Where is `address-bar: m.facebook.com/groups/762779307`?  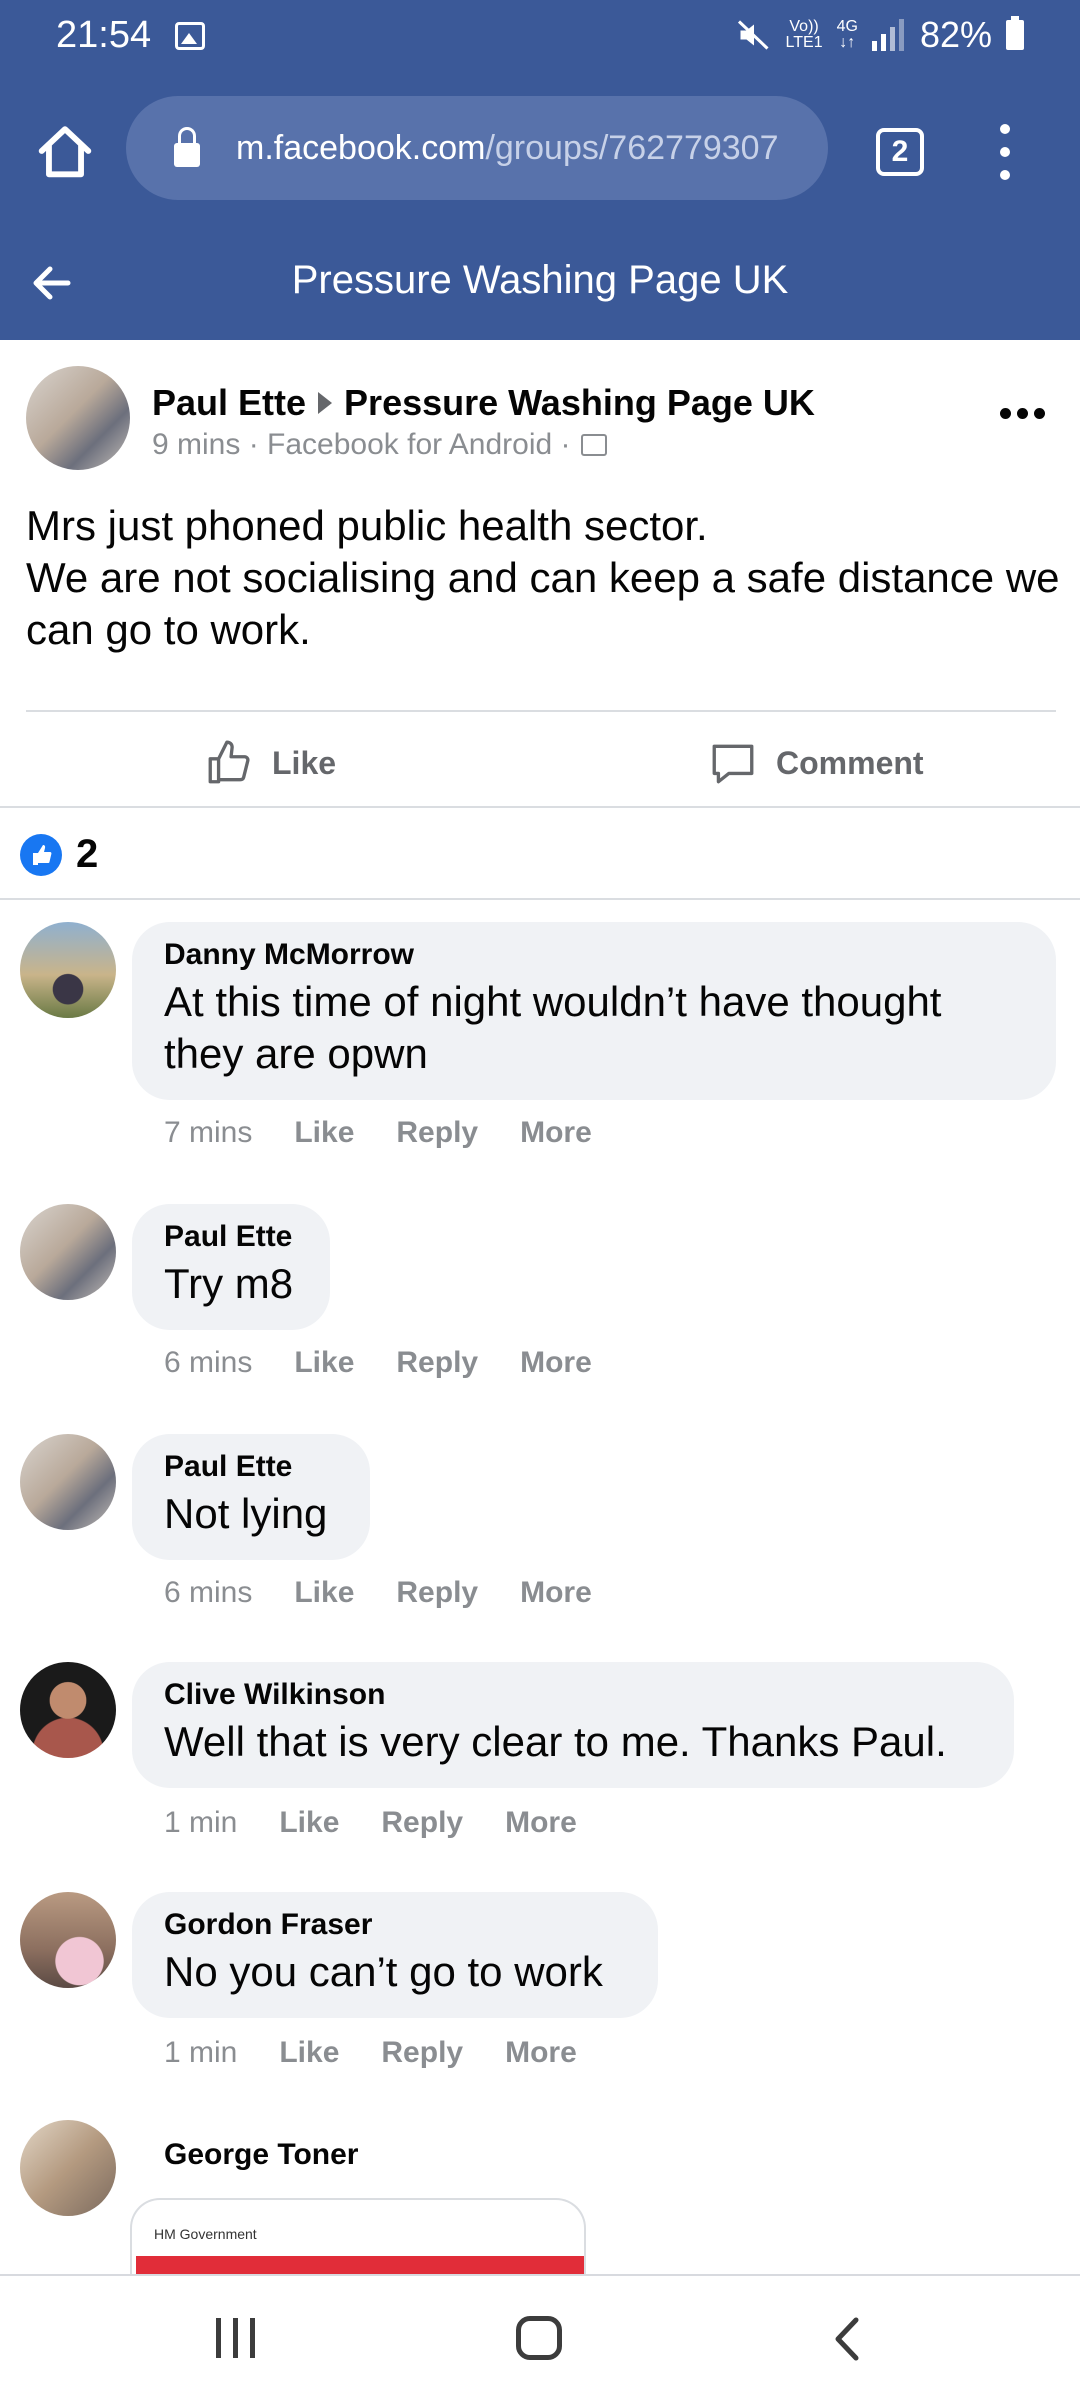
address-bar: m.facebook.com/groups/762779307 is located at coordinates (477, 148).